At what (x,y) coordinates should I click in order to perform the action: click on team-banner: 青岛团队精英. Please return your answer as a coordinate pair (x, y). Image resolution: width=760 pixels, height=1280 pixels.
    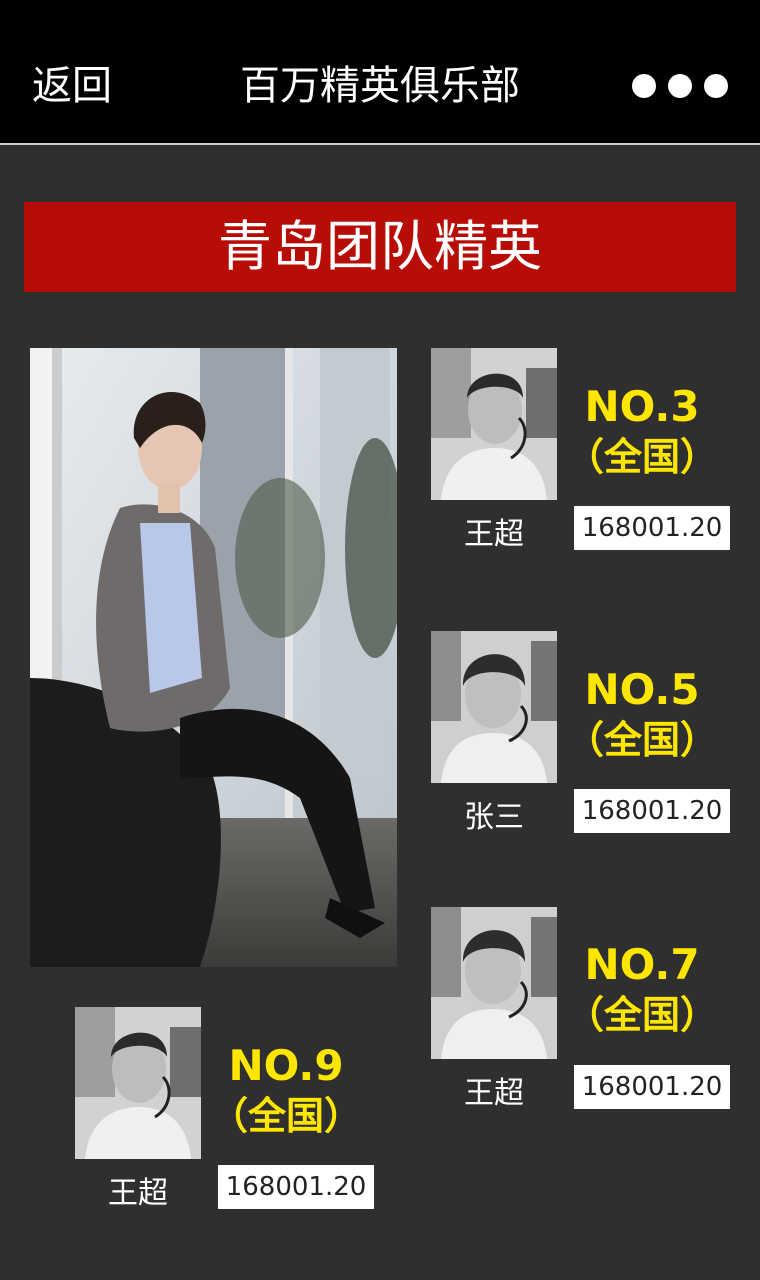
    Looking at the image, I should click on (380, 247).